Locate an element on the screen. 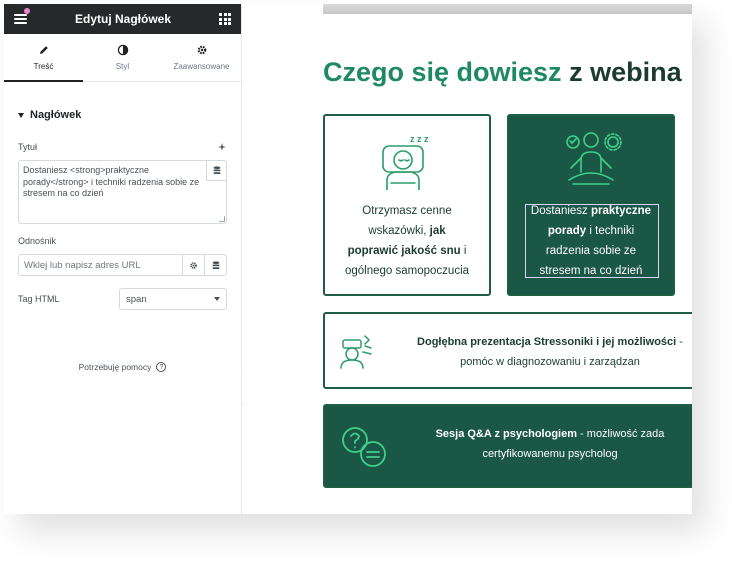 The width and height of the screenshot is (732, 566). notification-dot is located at coordinates (27, 11).